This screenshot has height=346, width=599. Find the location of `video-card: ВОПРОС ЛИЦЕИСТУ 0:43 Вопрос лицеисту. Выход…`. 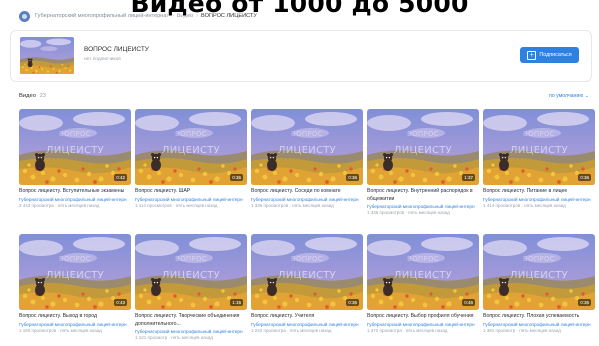

video-card: ВОПРОС ЛИЦЕИСТУ 0:43 Вопрос лицеисту. Выход… is located at coordinates (75, 283).